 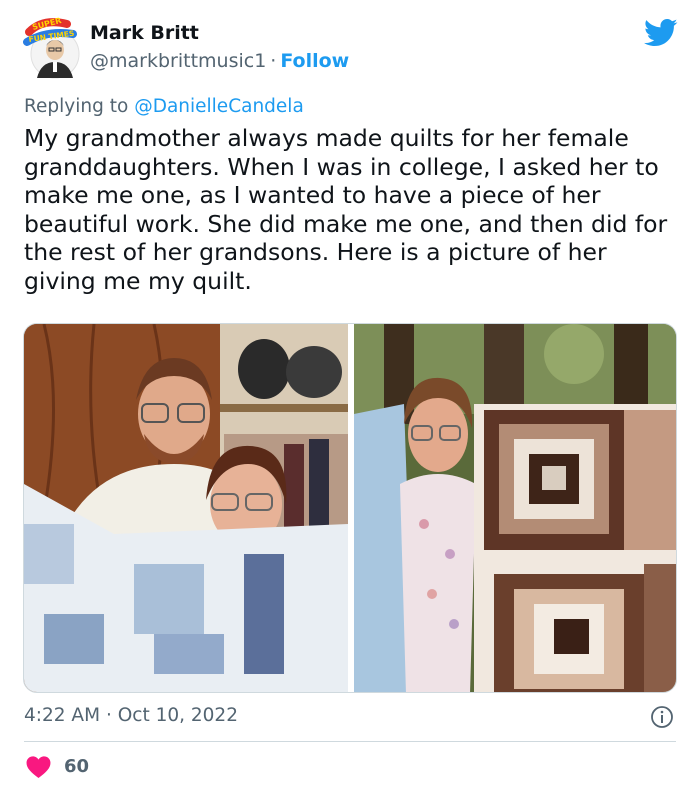 I want to click on heart-icon, so click(x=38, y=767).